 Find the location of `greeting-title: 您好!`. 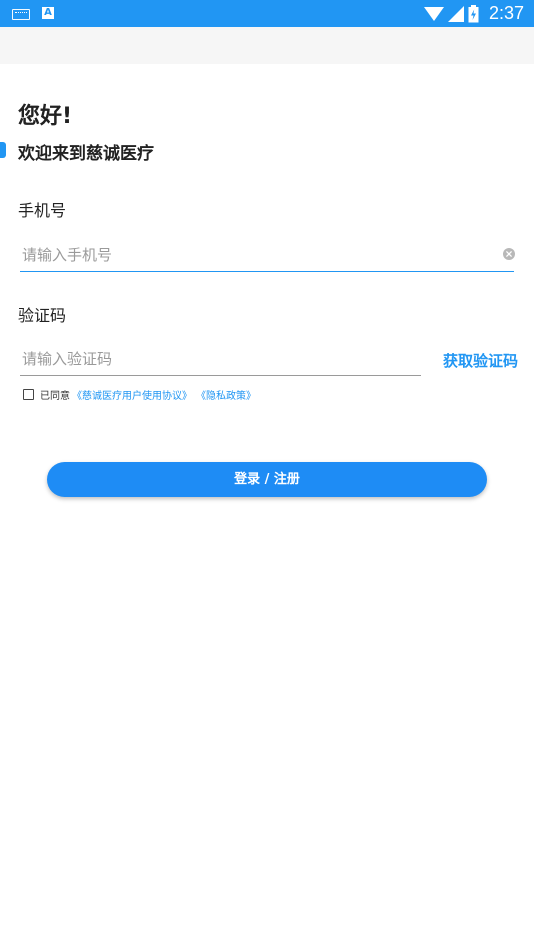

greeting-title: 您好! is located at coordinates (45, 116).